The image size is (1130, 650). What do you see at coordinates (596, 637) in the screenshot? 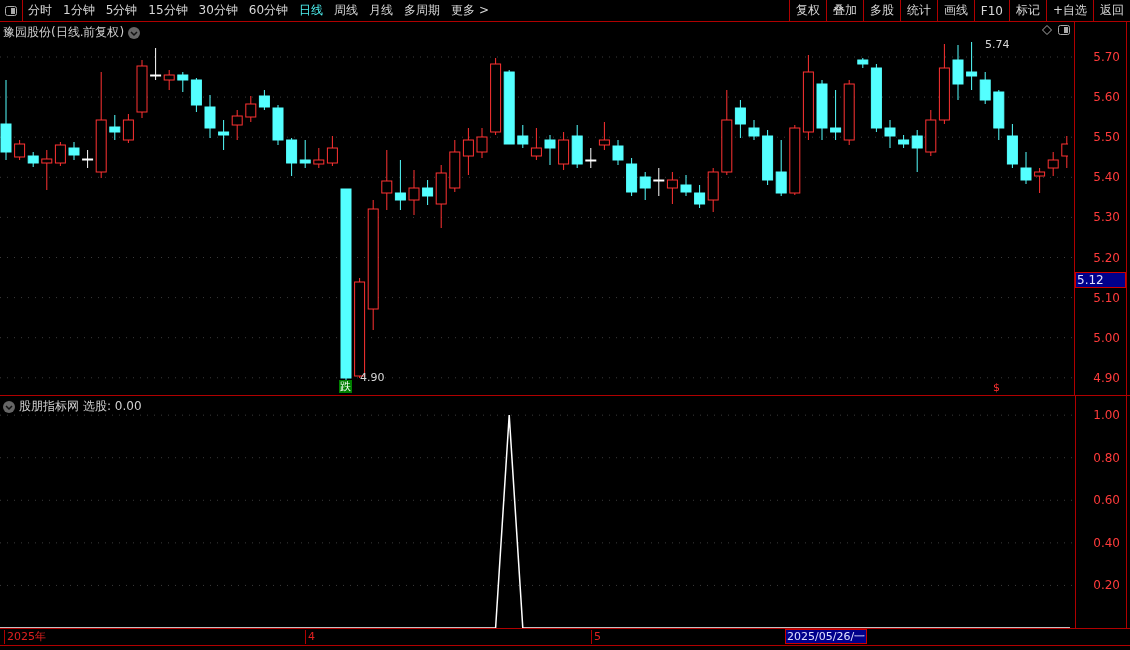
I see `date-axis-label: 5` at bounding box center [596, 637].